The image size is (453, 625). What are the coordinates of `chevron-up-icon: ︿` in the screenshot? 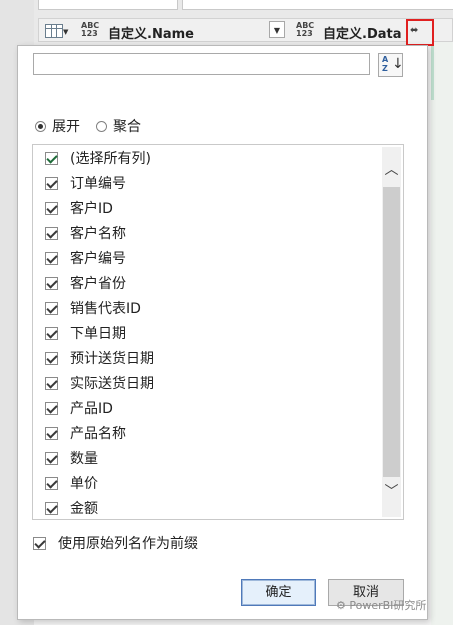 It's located at (391, 169).